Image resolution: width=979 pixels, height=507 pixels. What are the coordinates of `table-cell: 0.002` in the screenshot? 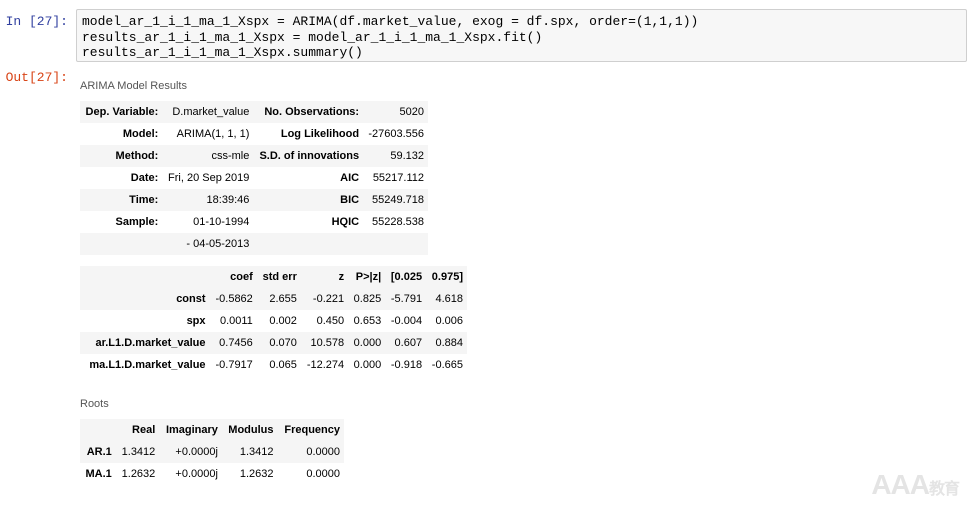 It's located at (278, 321).